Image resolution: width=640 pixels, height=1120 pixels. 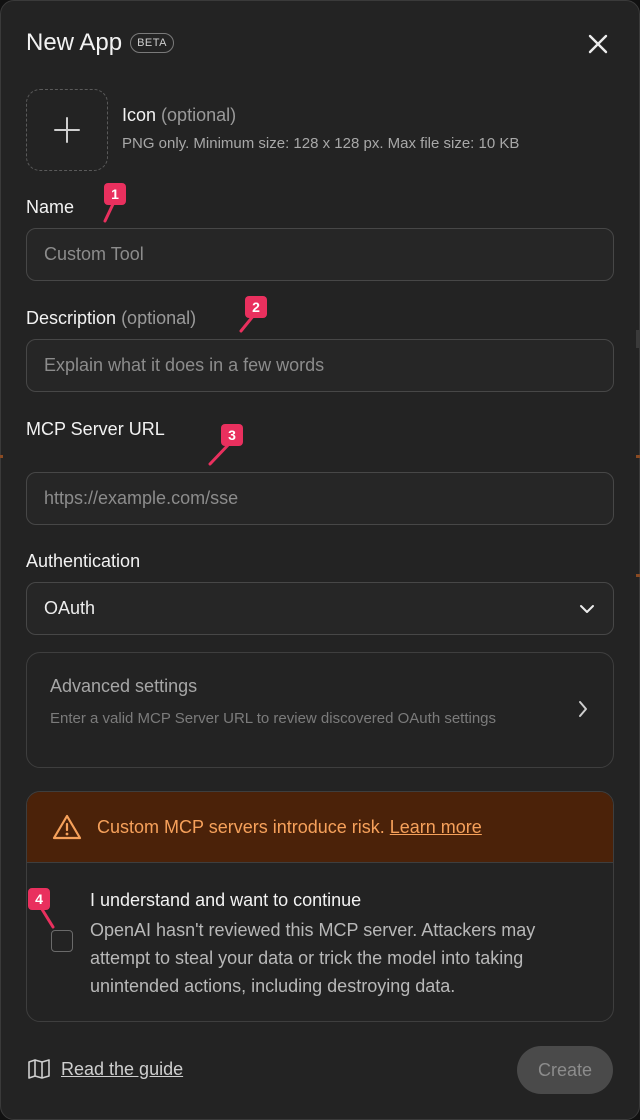 What do you see at coordinates (71, 318) in the screenshot?
I see `description-label-text: Description` at bounding box center [71, 318].